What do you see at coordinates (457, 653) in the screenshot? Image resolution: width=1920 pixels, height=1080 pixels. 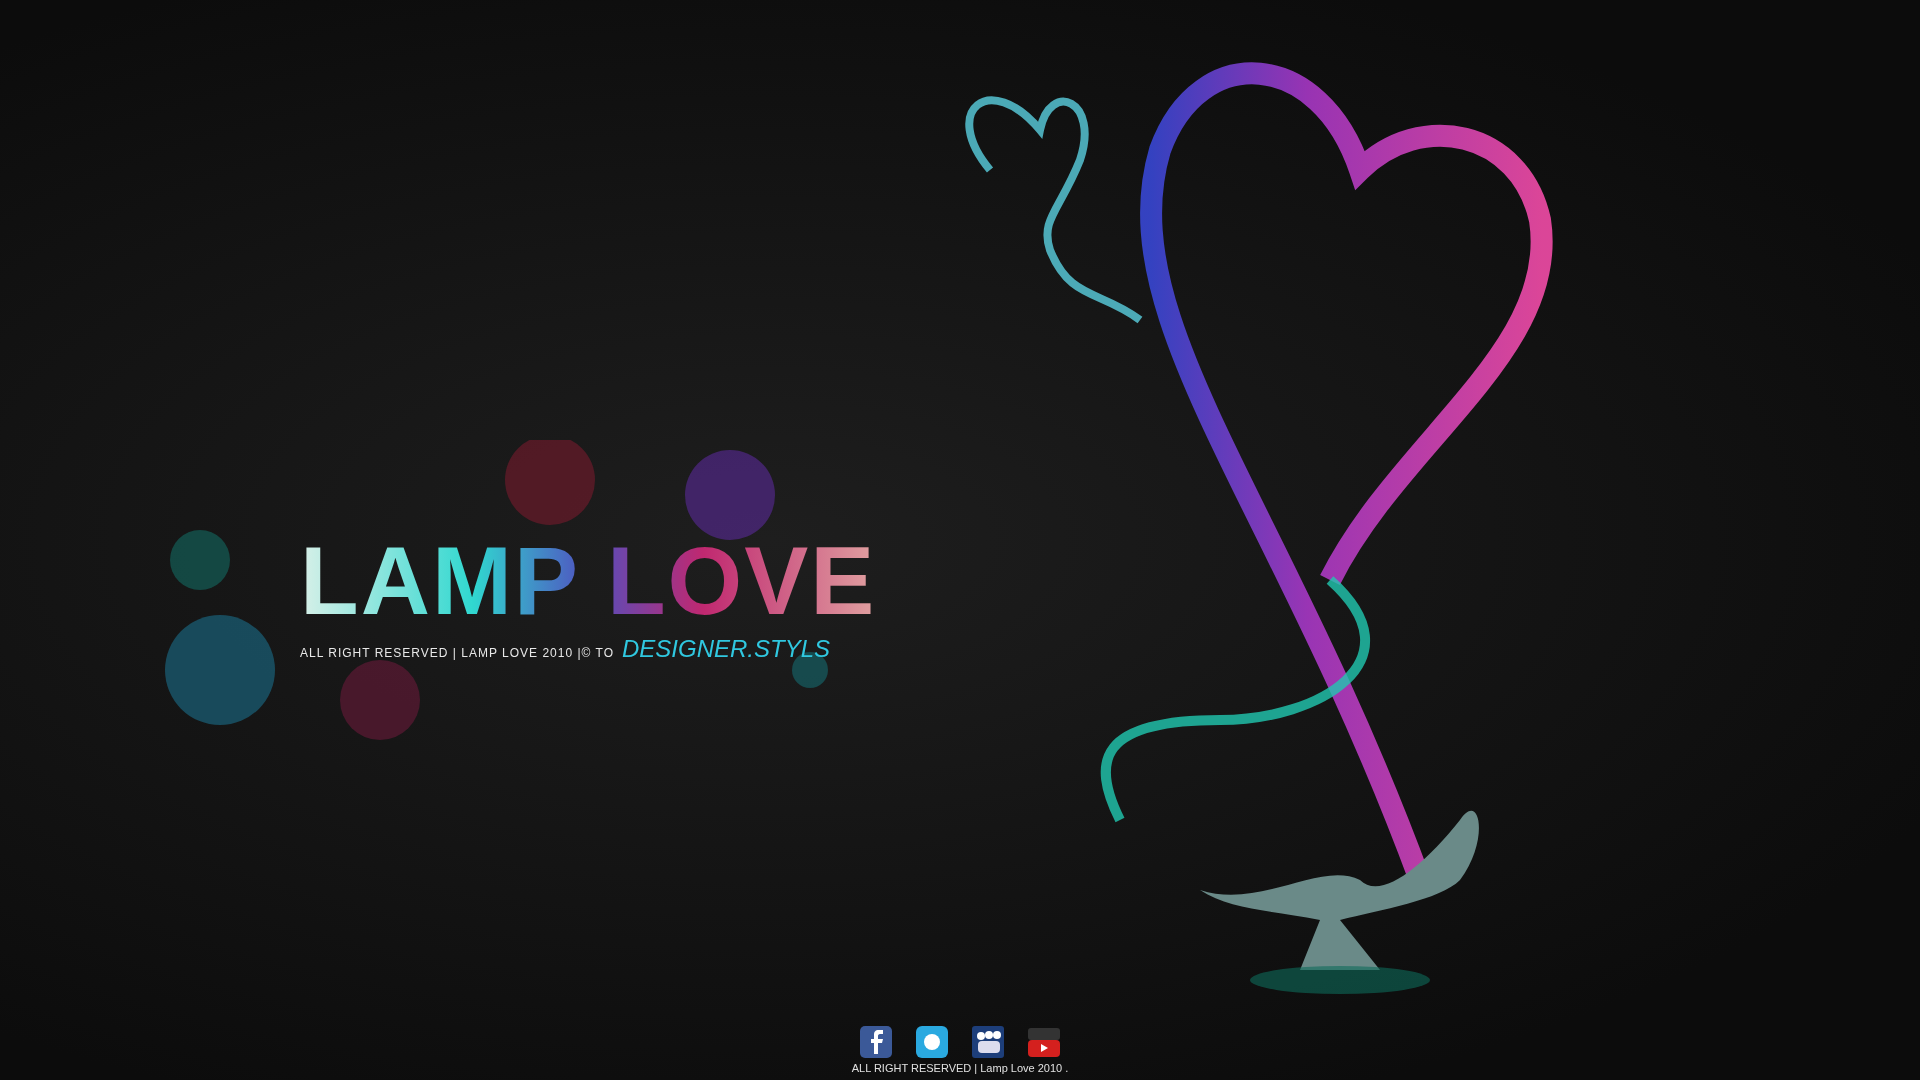 I see `tagline: ALL RIGHT RESERVED | LAMP LOVE 2010 |© TO` at bounding box center [457, 653].